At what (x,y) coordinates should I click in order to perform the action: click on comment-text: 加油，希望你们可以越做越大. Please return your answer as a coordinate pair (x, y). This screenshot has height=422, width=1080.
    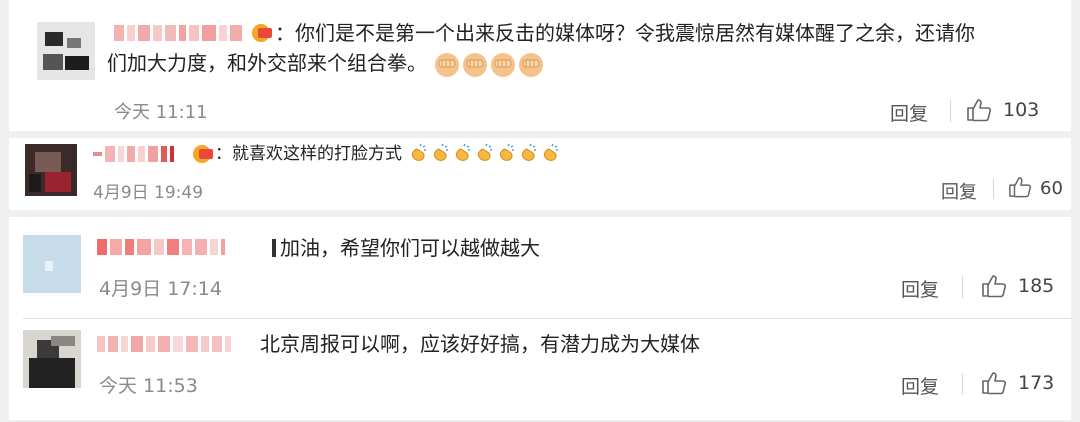
    Looking at the image, I should click on (410, 248).